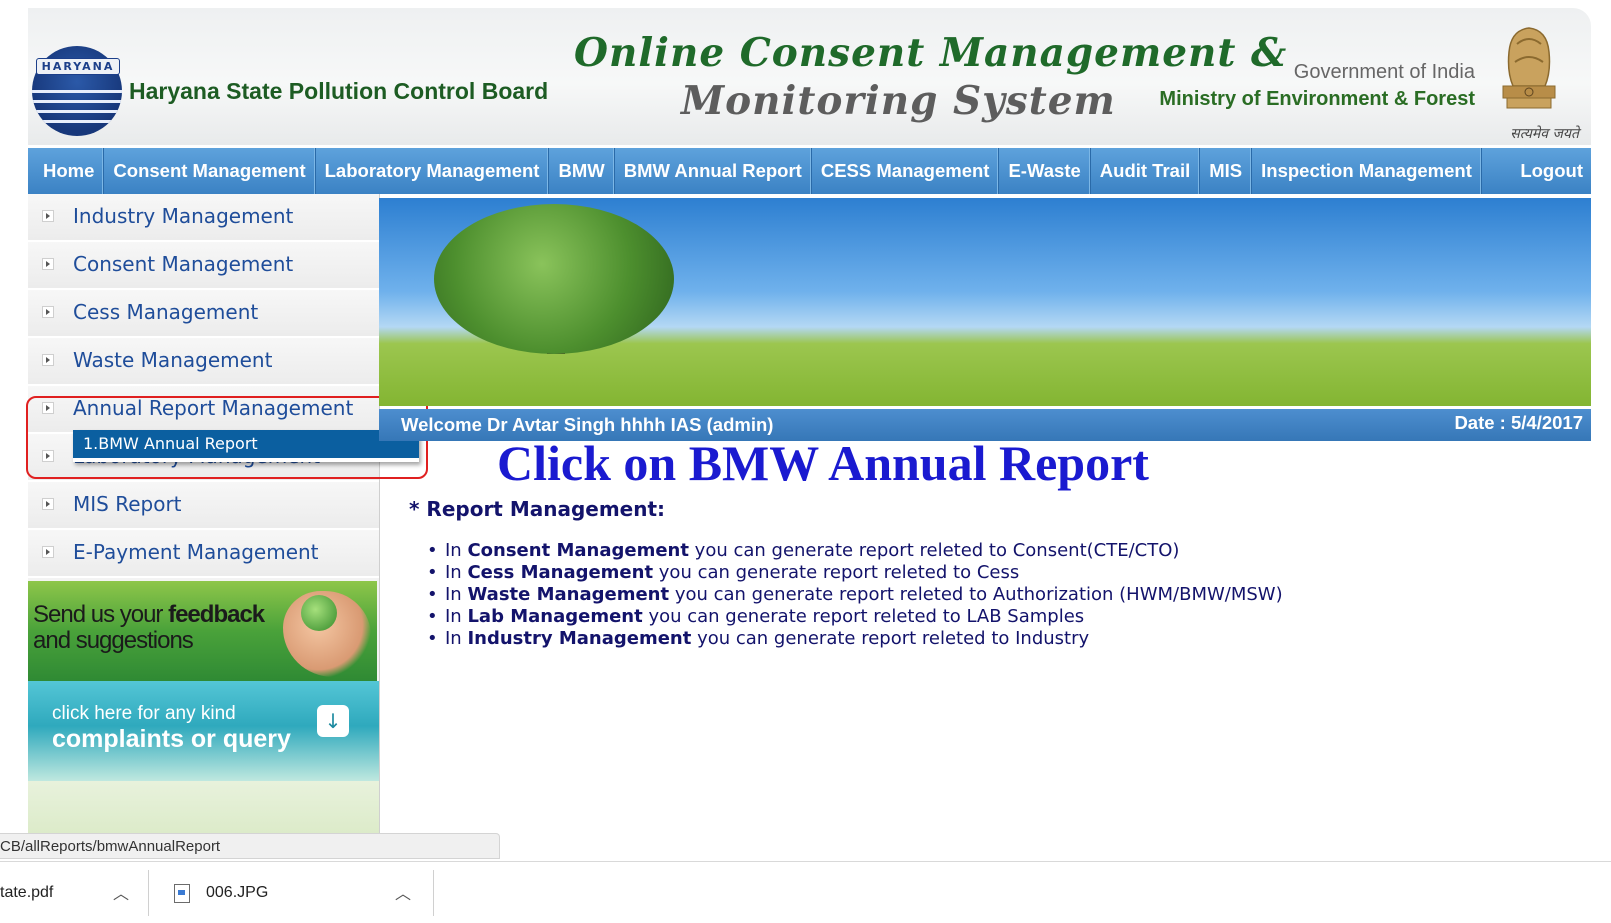 The width and height of the screenshot is (1611, 923). What do you see at coordinates (1317, 99) in the screenshot?
I see `ministry-label: Ministry of Environment & Forest` at bounding box center [1317, 99].